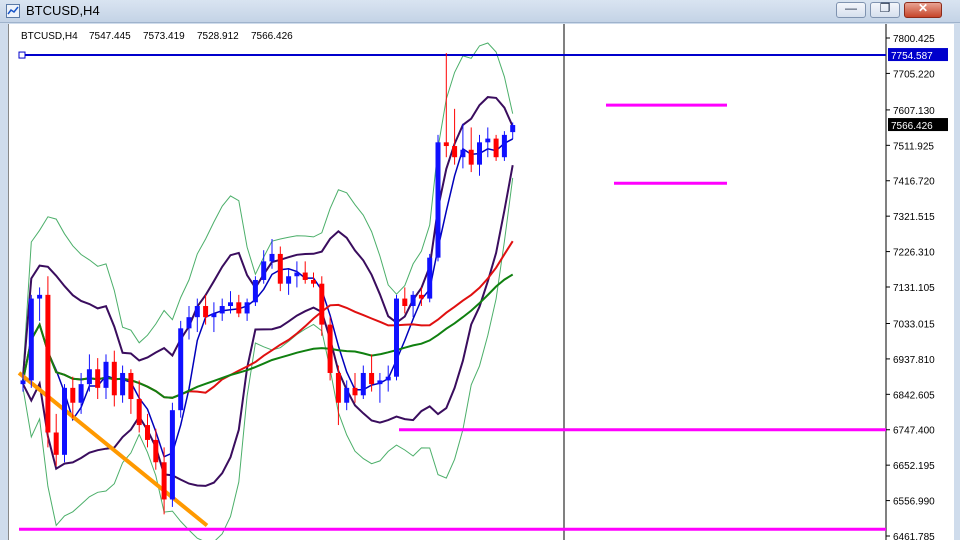 This screenshot has width=960, height=540. Describe the element at coordinates (22, 55) in the screenshot. I see `hline-anchor-left` at that location.